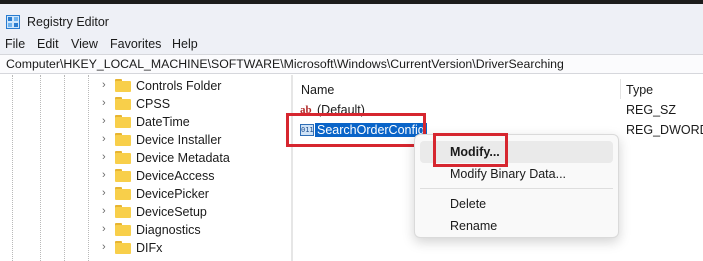 The width and height of the screenshot is (703, 261). I want to click on menu-item-rename: Rename, so click(516, 226).